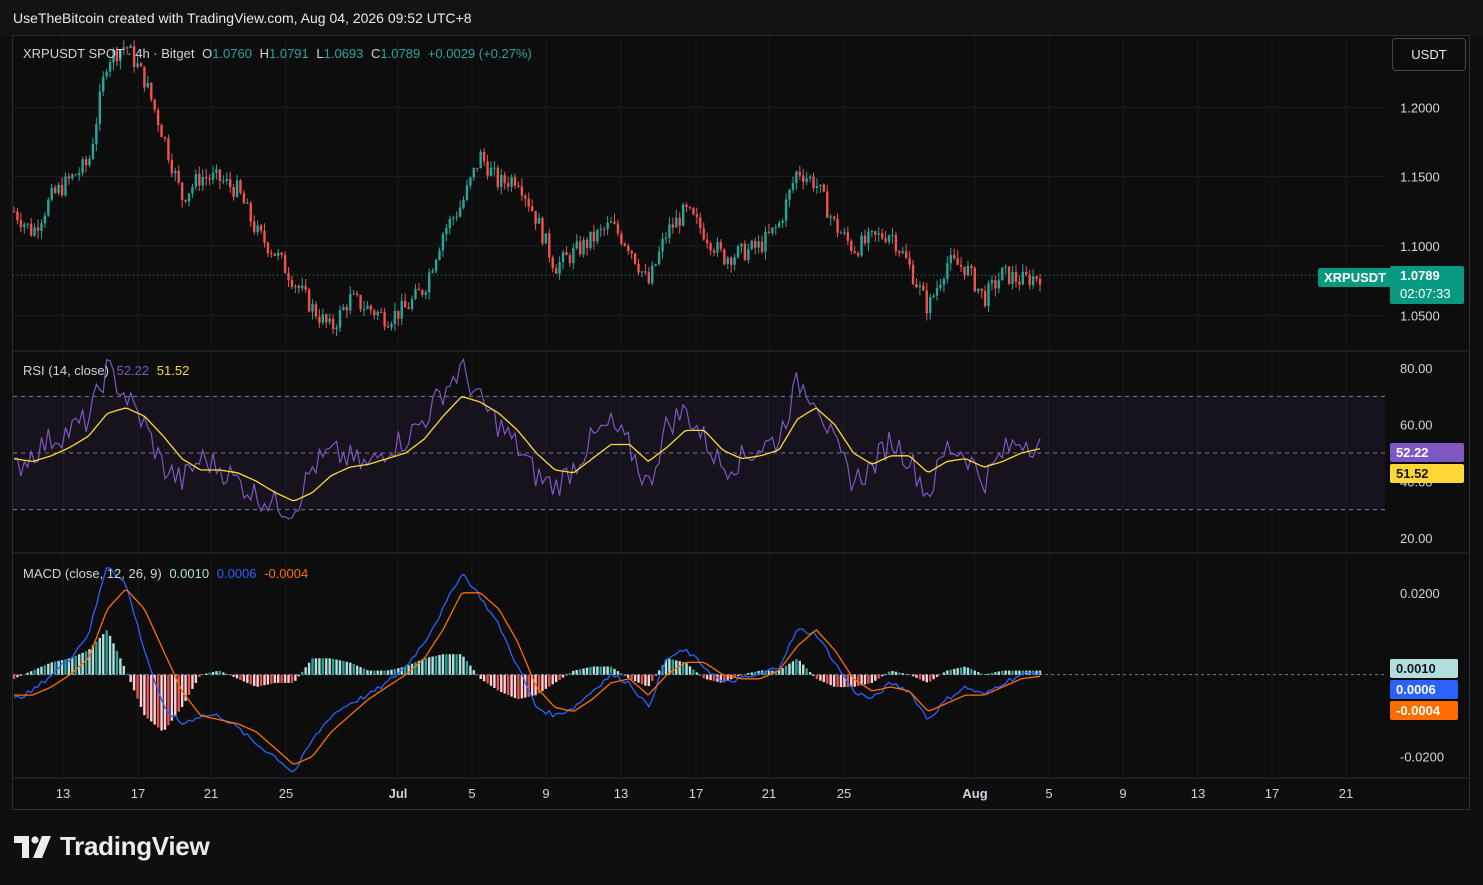 This screenshot has width=1483, height=885. Describe the element at coordinates (138, 793) in the screenshot. I see `time-axis-label: 17` at that location.